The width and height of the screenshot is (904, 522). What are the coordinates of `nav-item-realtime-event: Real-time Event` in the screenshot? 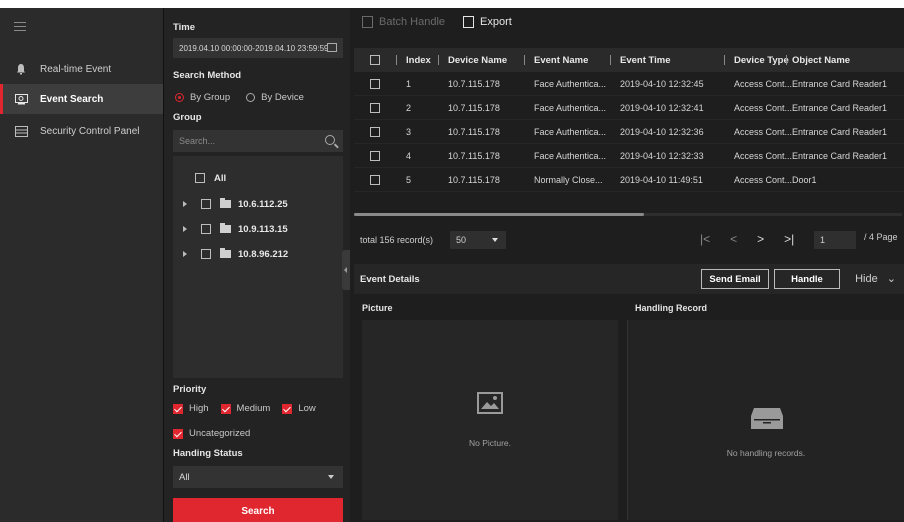 It's located at (81, 69).